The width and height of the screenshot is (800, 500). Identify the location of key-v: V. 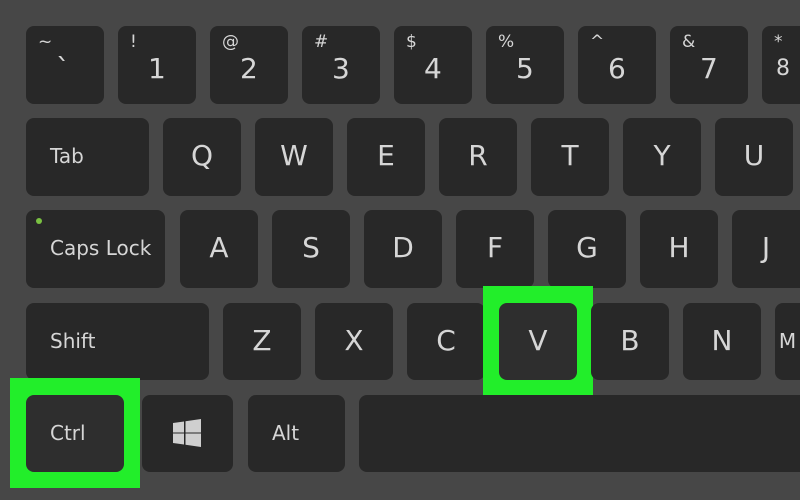
(538, 341).